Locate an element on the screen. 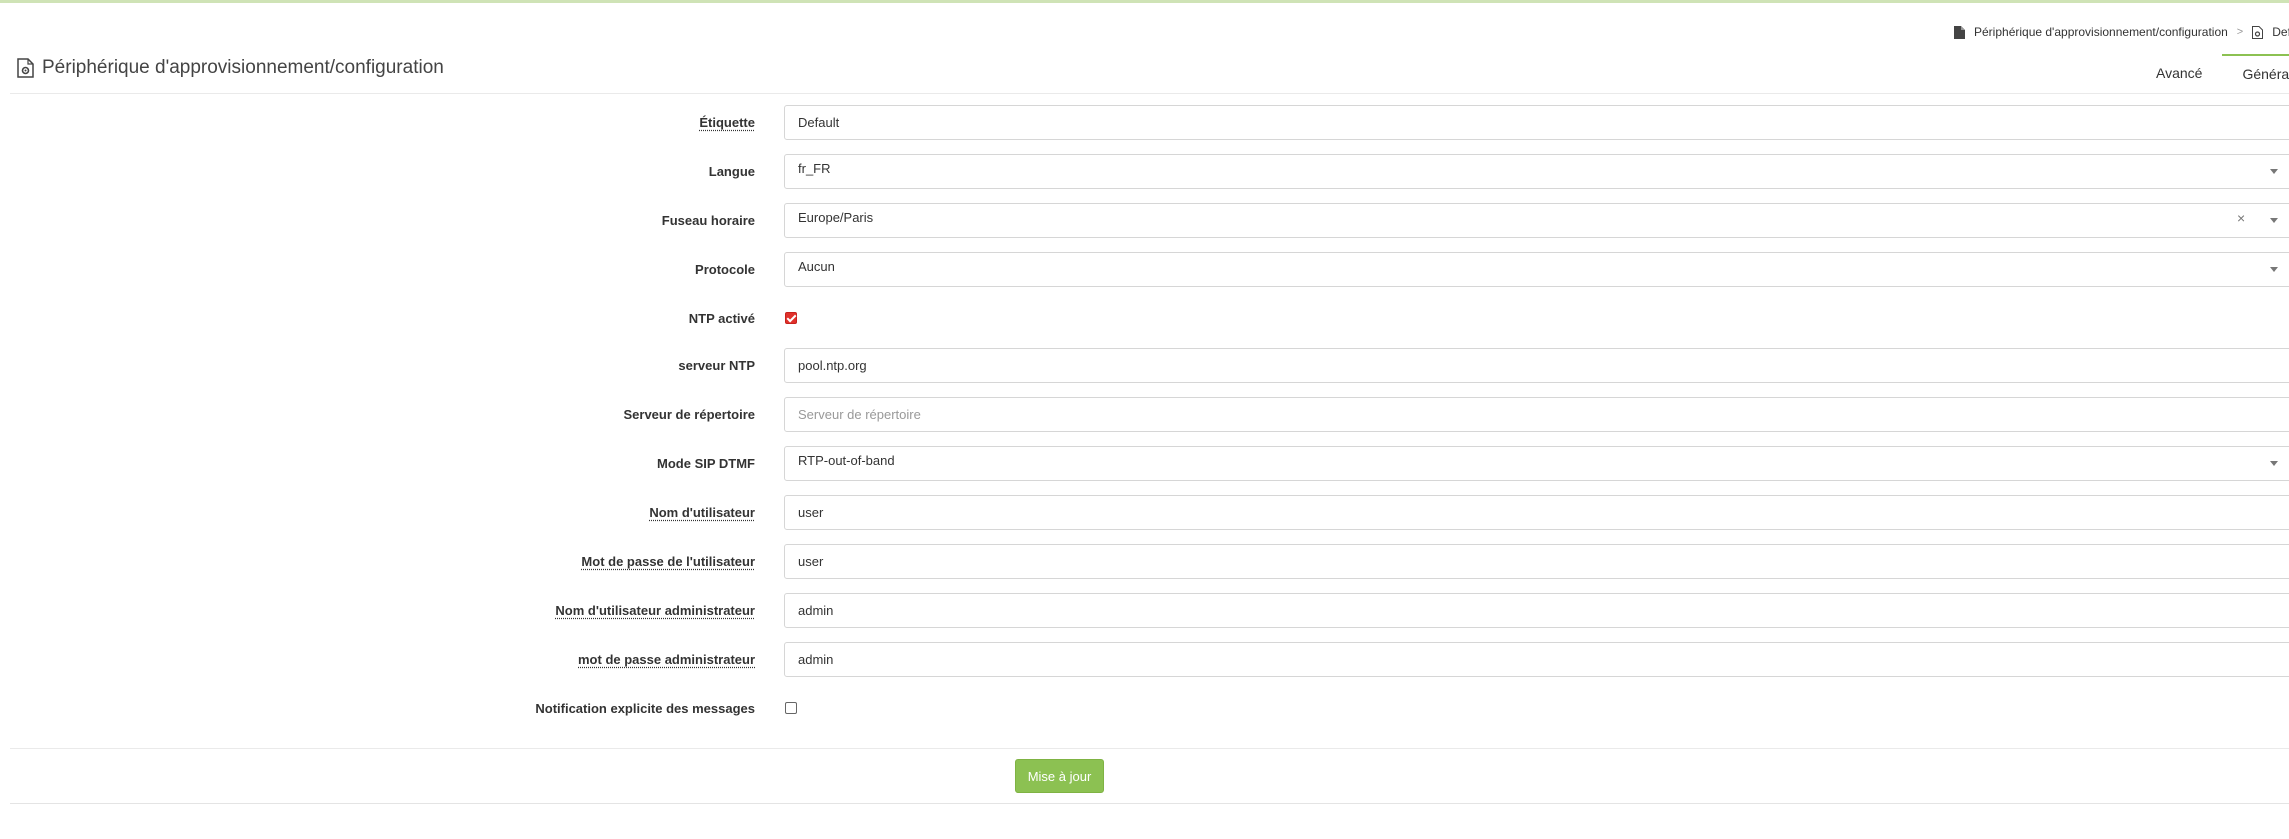 The image size is (2289, 839). tab-bar: Avancé Général is located at coordinates (2212, 73).